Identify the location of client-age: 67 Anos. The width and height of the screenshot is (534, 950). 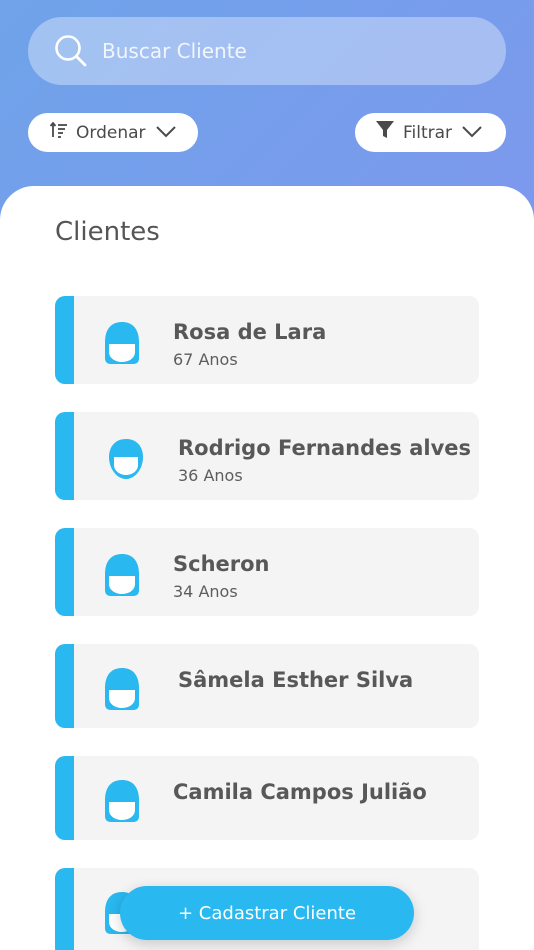
(205, 359).